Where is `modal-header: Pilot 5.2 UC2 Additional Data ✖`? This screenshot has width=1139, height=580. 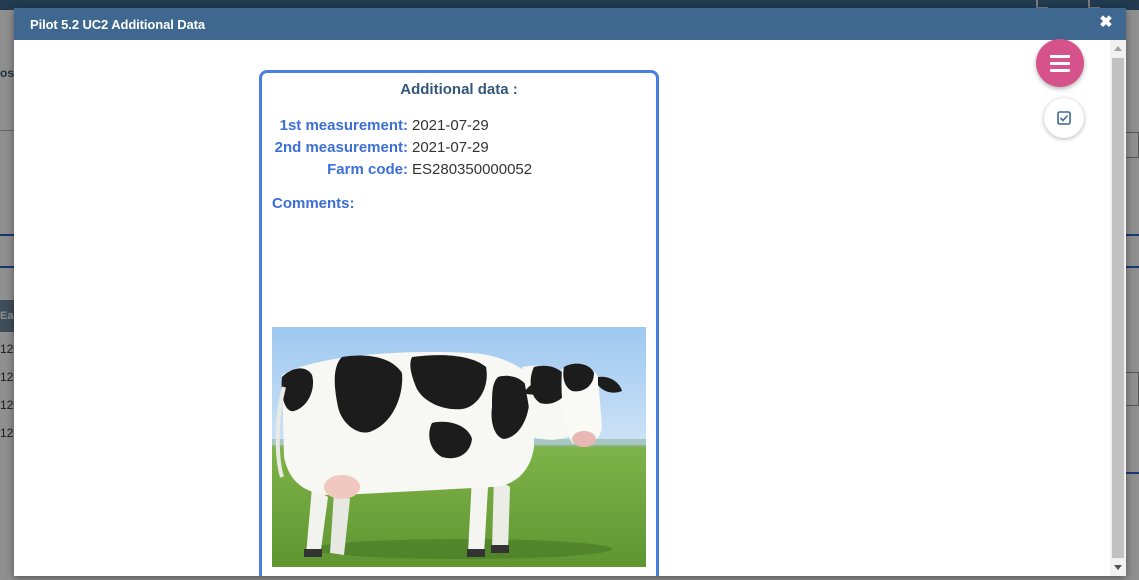 modal-header: Pilot 5.2 UC2 Additional Data ✖ is located at coordinates (570, 24).